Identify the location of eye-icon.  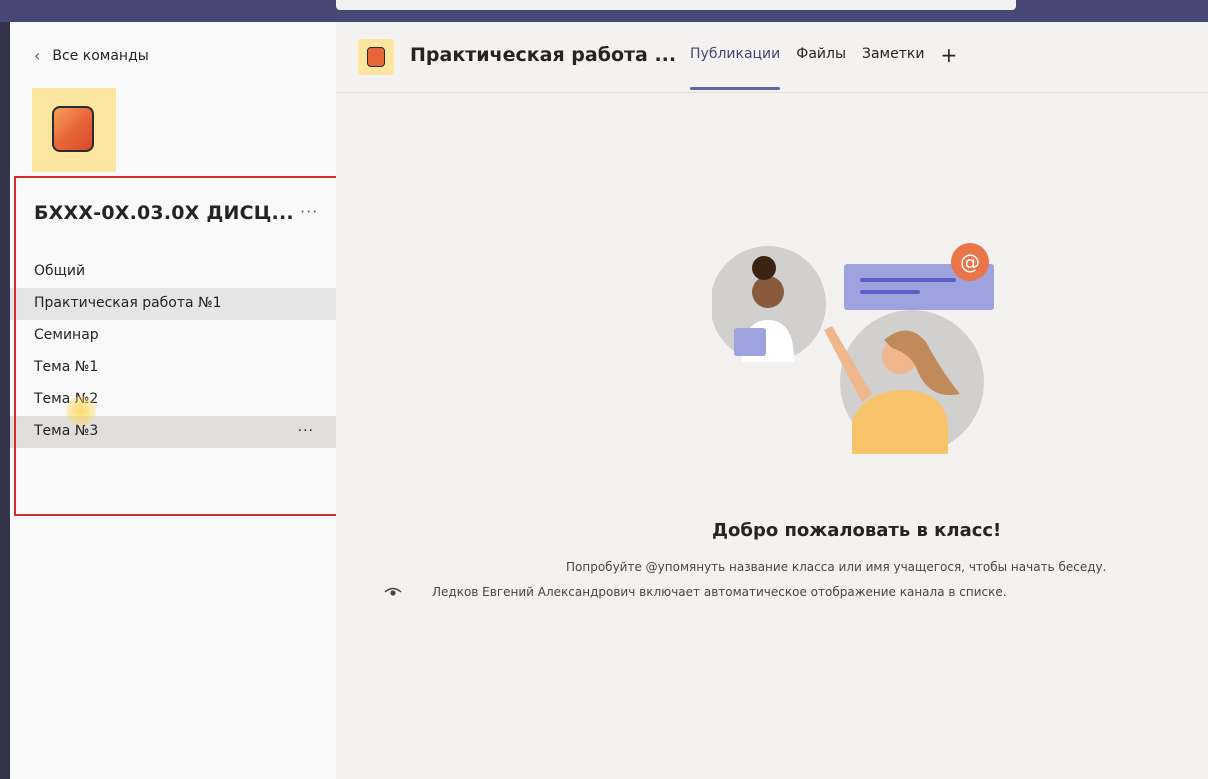
(393, 591).